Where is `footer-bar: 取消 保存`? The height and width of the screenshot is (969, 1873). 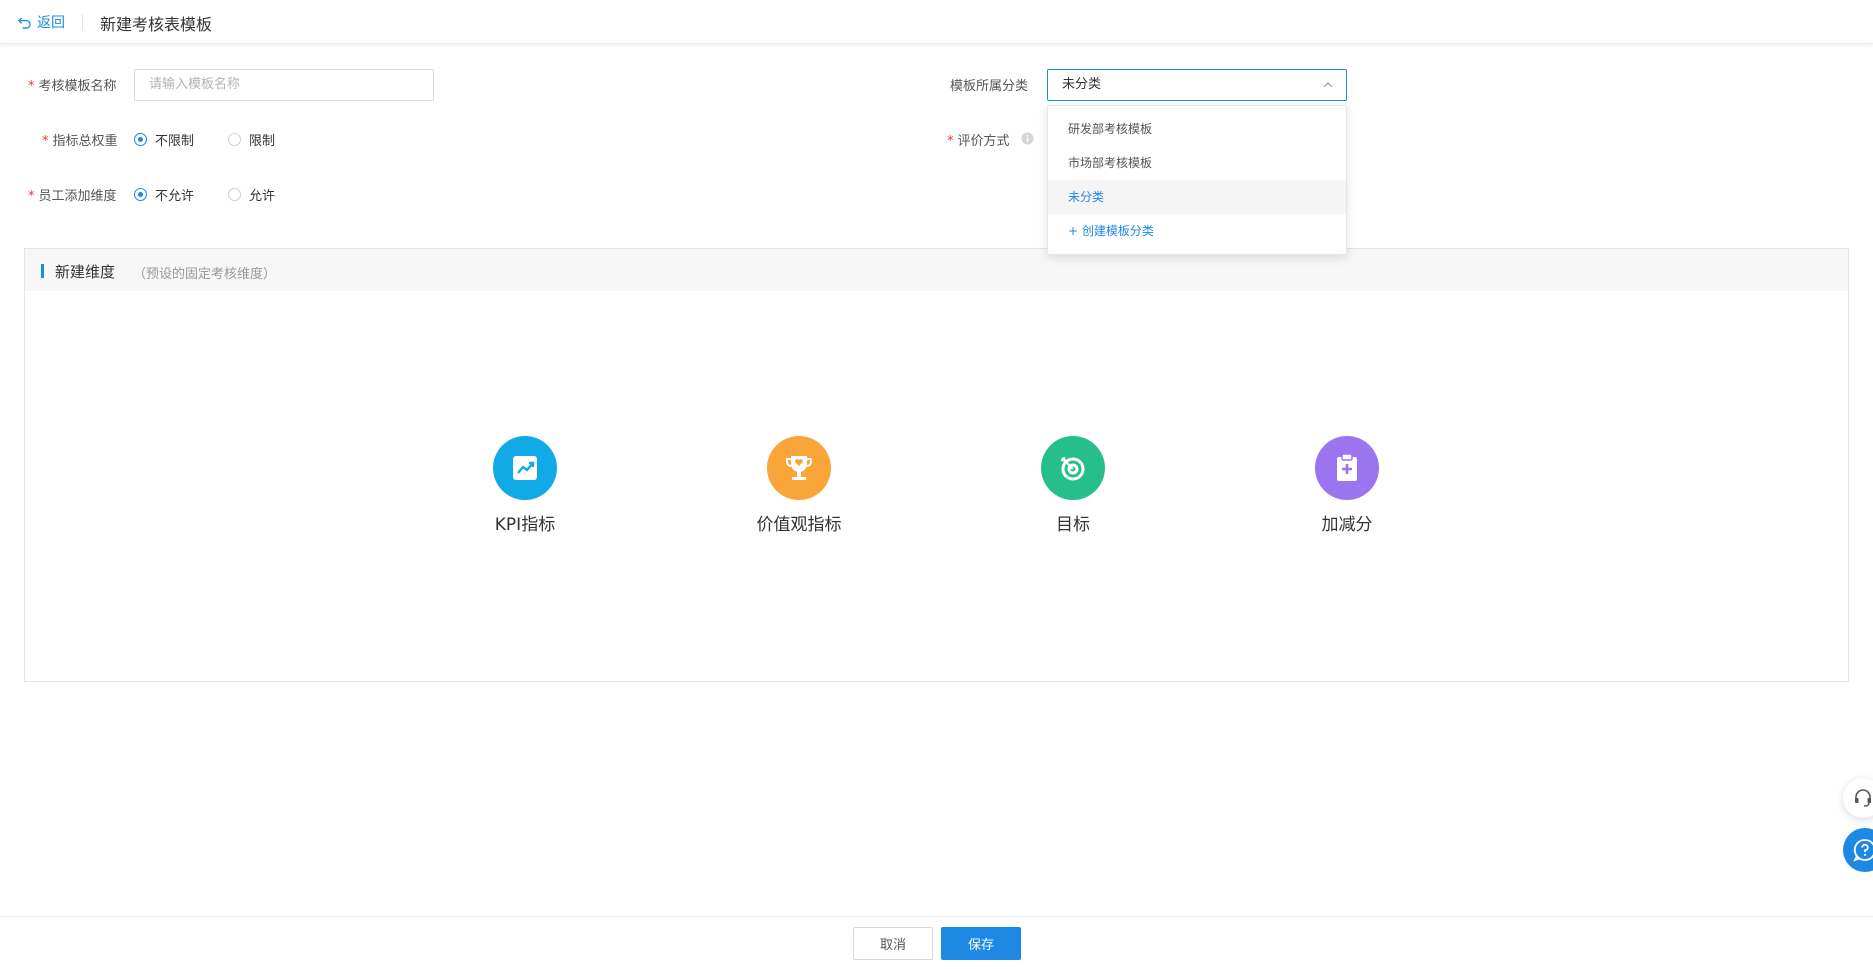 footer-bar: 取消 保存 is located at coordinates (936, 942).